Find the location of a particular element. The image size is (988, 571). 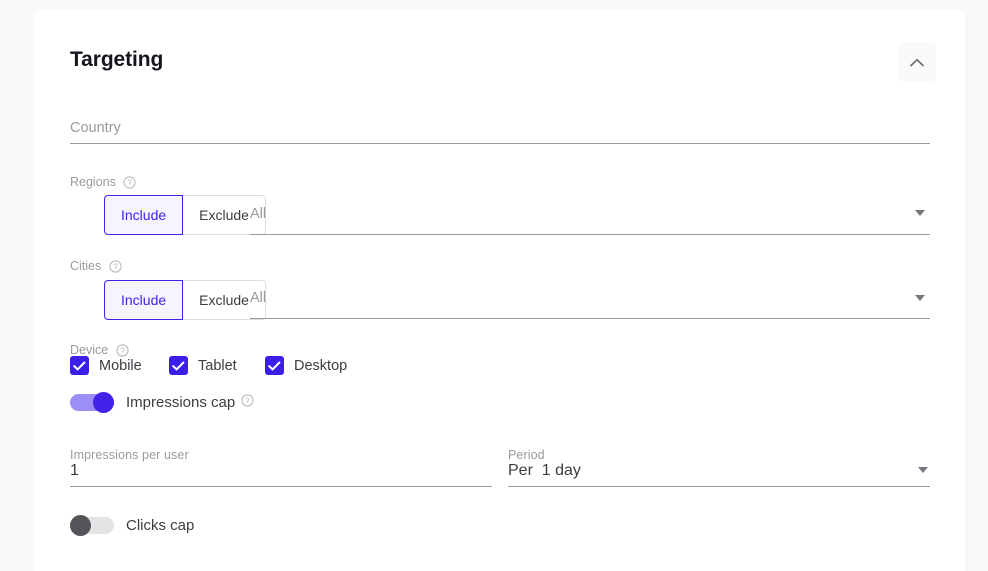

impressions-cap-label: Impressions cap is located at coordinates (181, 402).